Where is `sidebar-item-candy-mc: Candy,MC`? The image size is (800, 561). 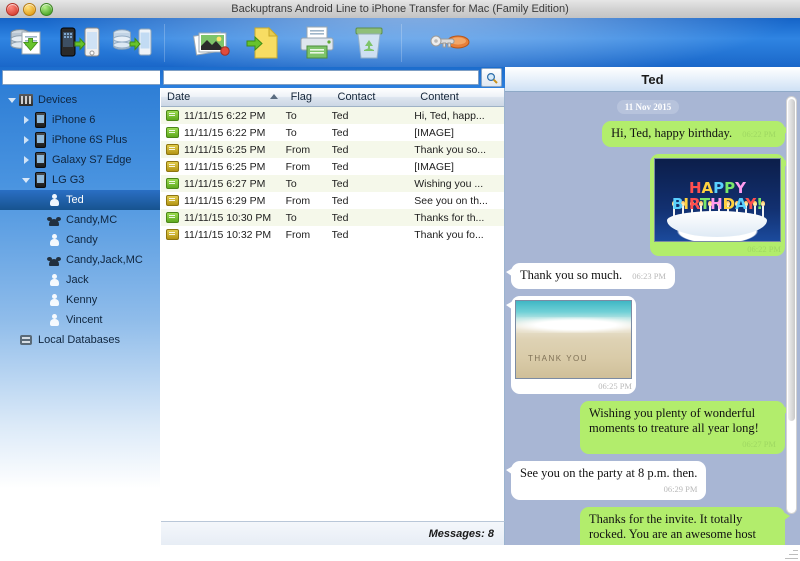
sidebar-item-candy-mc: Candy,MC is located at coordinates (80, 220).